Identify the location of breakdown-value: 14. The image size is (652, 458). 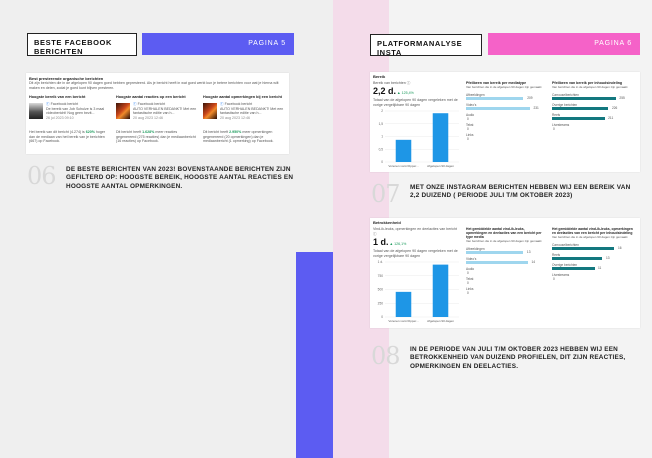
(533, 262).